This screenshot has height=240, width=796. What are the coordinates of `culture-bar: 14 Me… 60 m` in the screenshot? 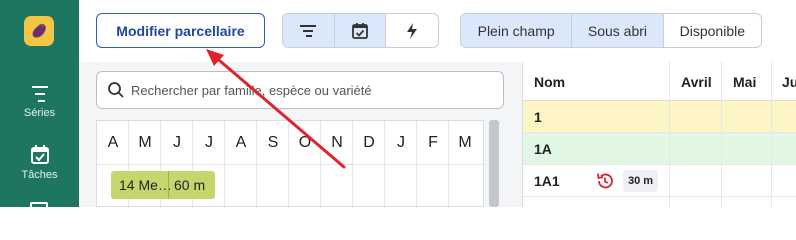 It's located at (163, 185).